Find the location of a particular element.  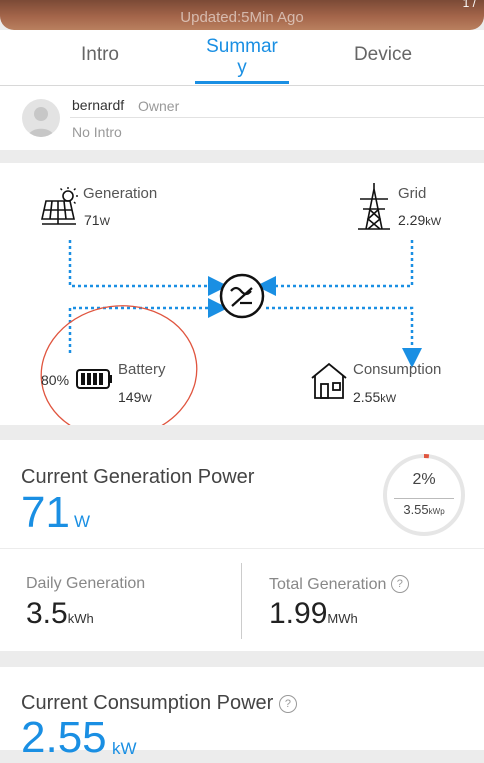

grid-flow-line is located at coordinates (339, 263).